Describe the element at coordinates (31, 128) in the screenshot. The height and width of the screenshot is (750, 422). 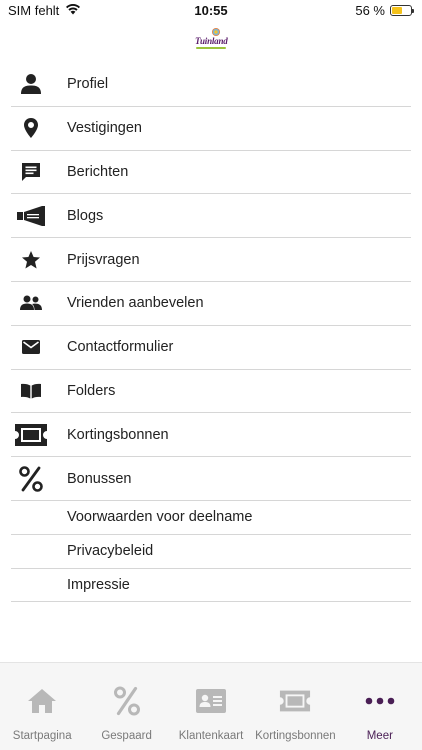
I see `location-pin-icon` at that location.